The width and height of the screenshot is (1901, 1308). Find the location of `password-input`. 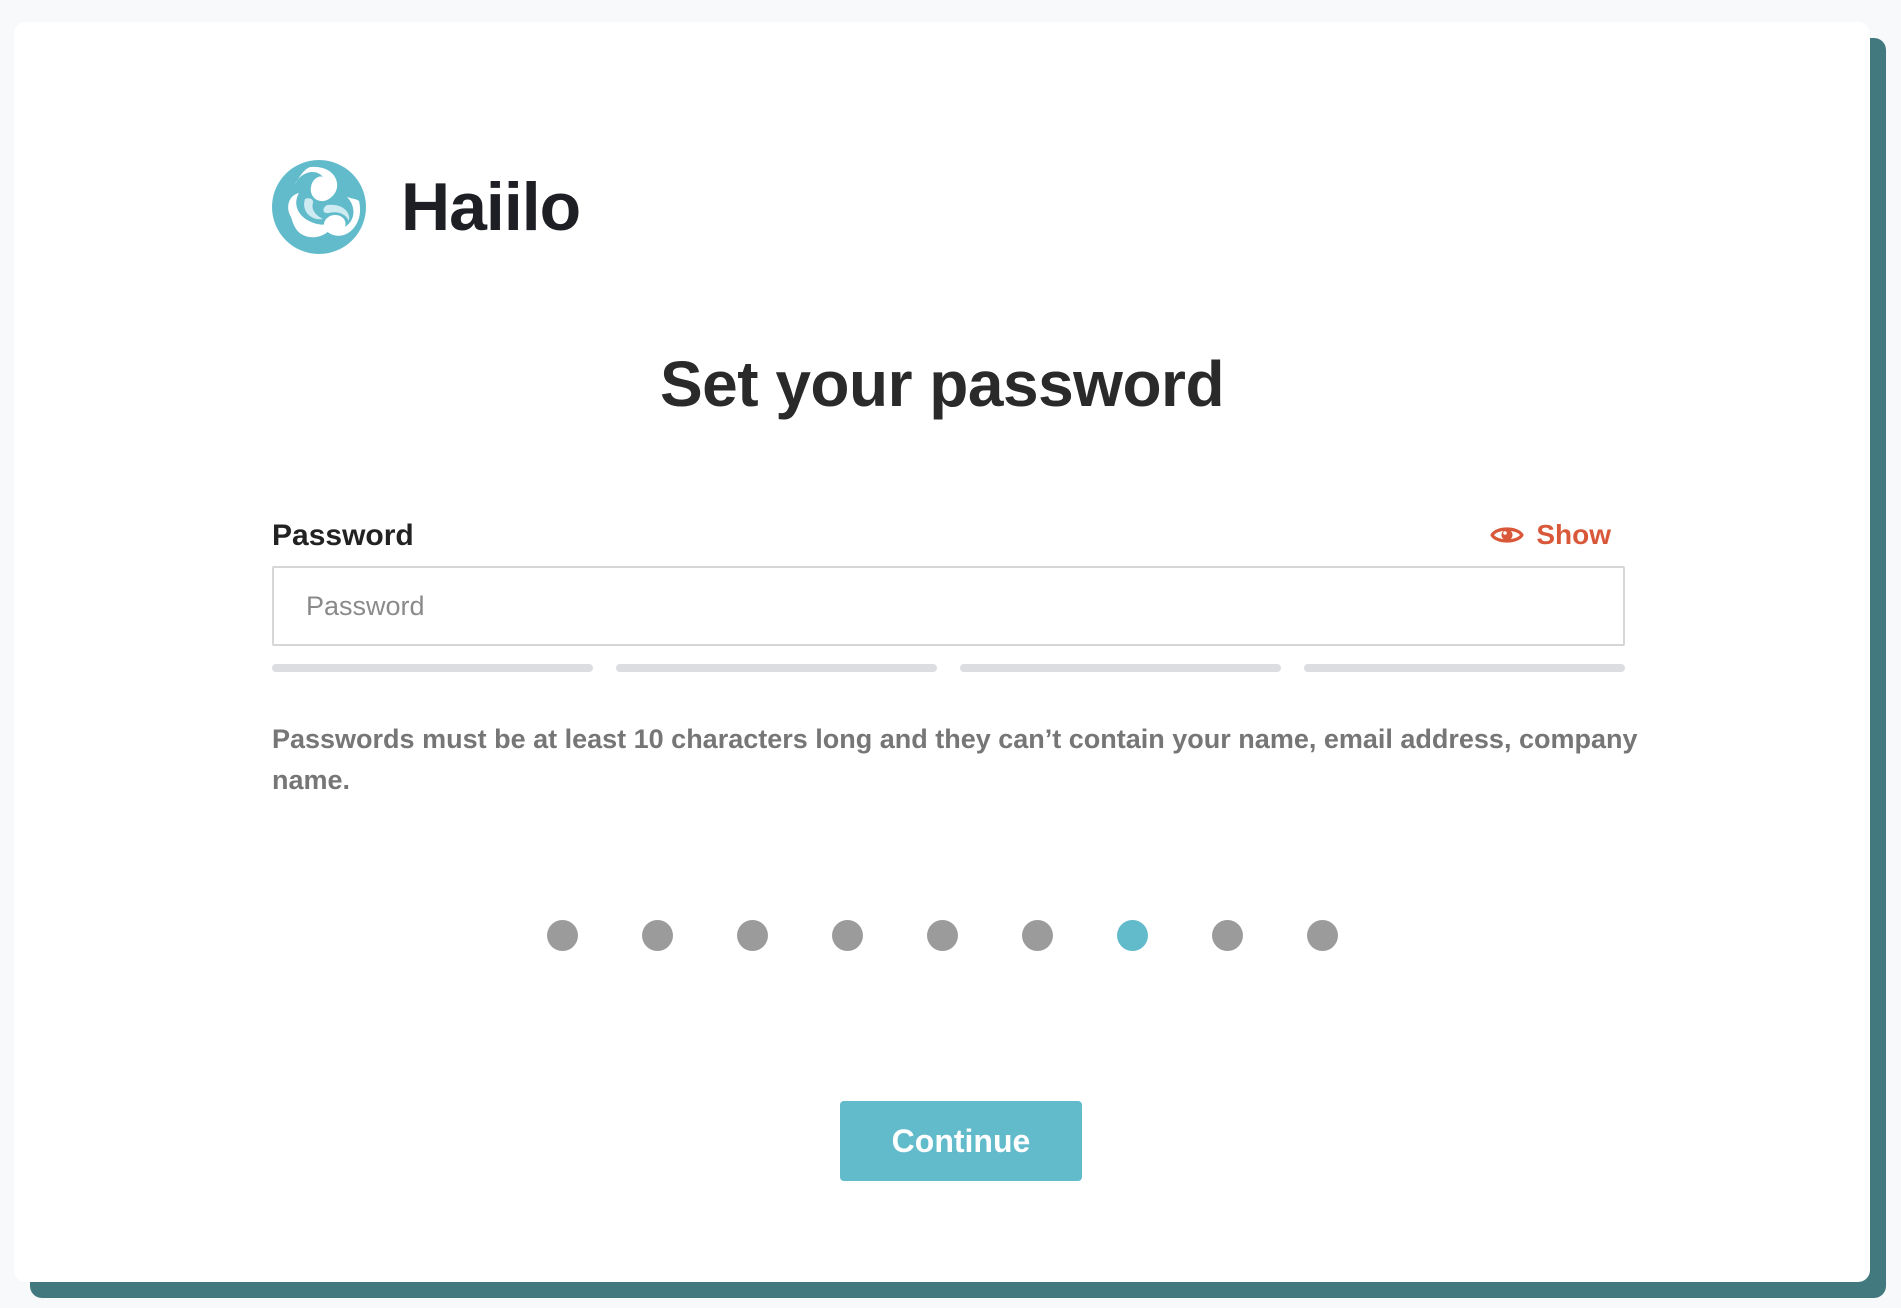

password-input is located at coordinates (948, 606).